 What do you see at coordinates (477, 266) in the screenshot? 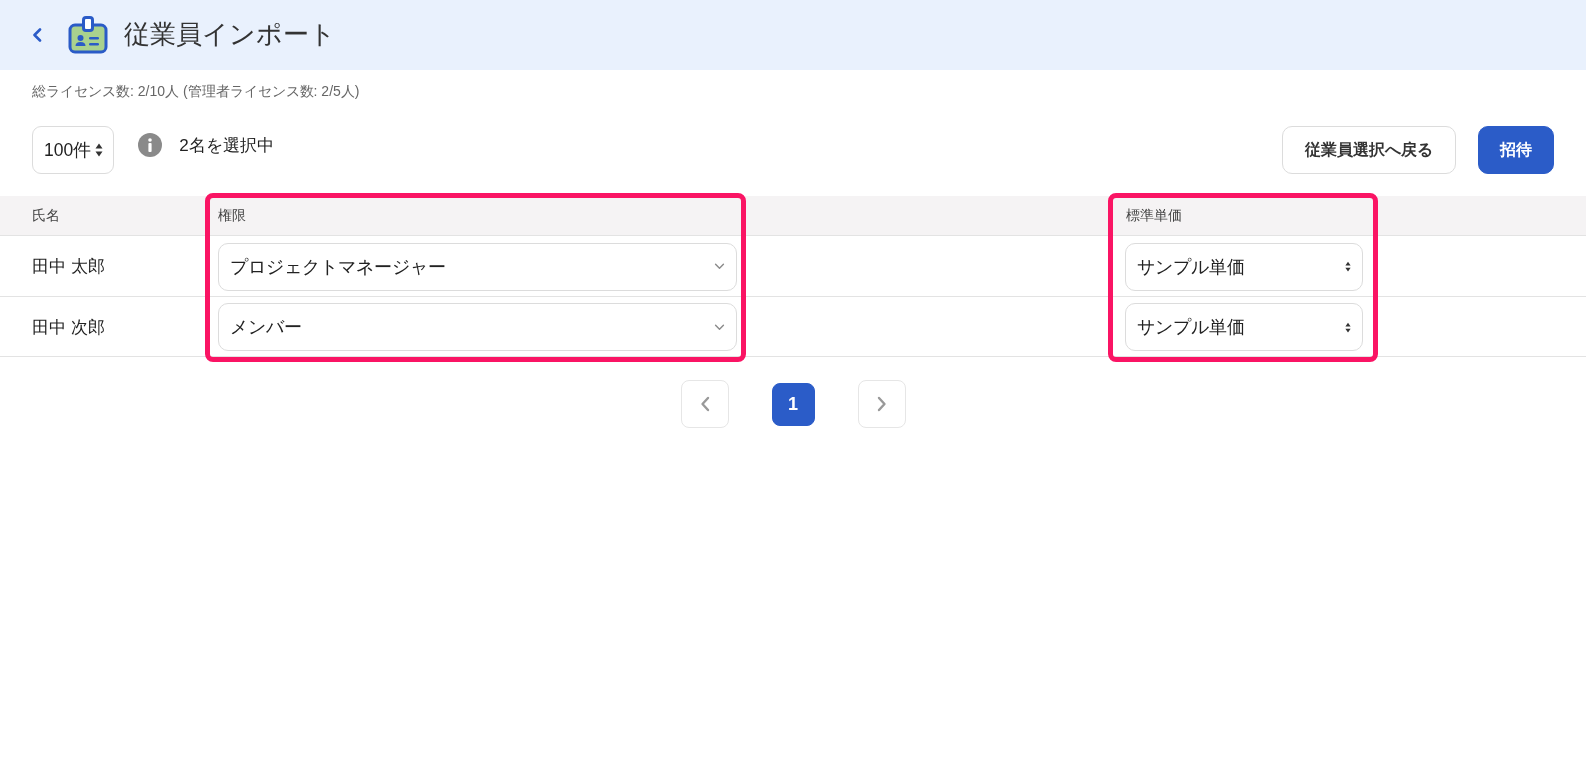
I see `role-select: プロジェクトマネージャー` at bounding box center [477, 266].